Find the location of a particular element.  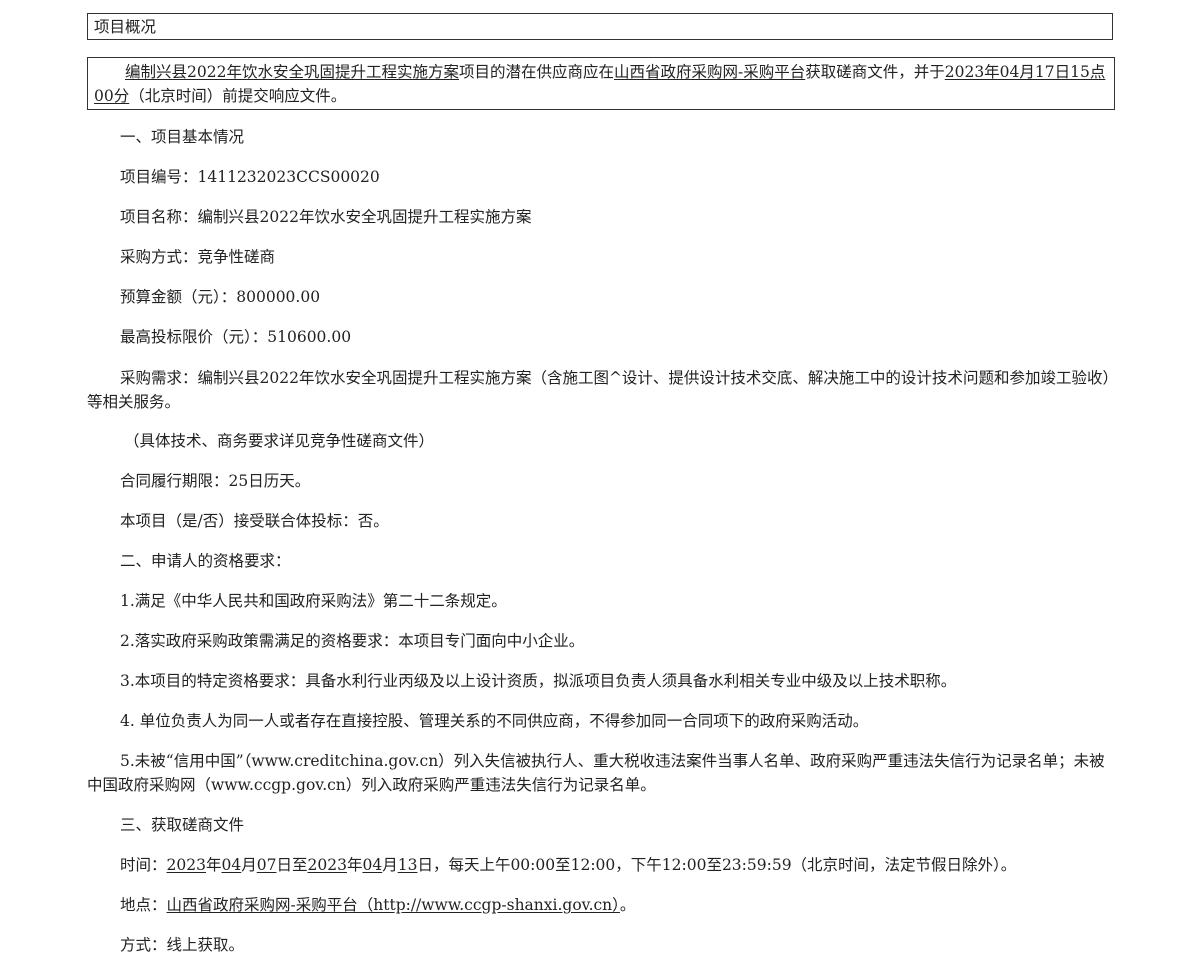

project-number: 项目编号：1411232023CCS00020 is located at coordinates (250, 177).